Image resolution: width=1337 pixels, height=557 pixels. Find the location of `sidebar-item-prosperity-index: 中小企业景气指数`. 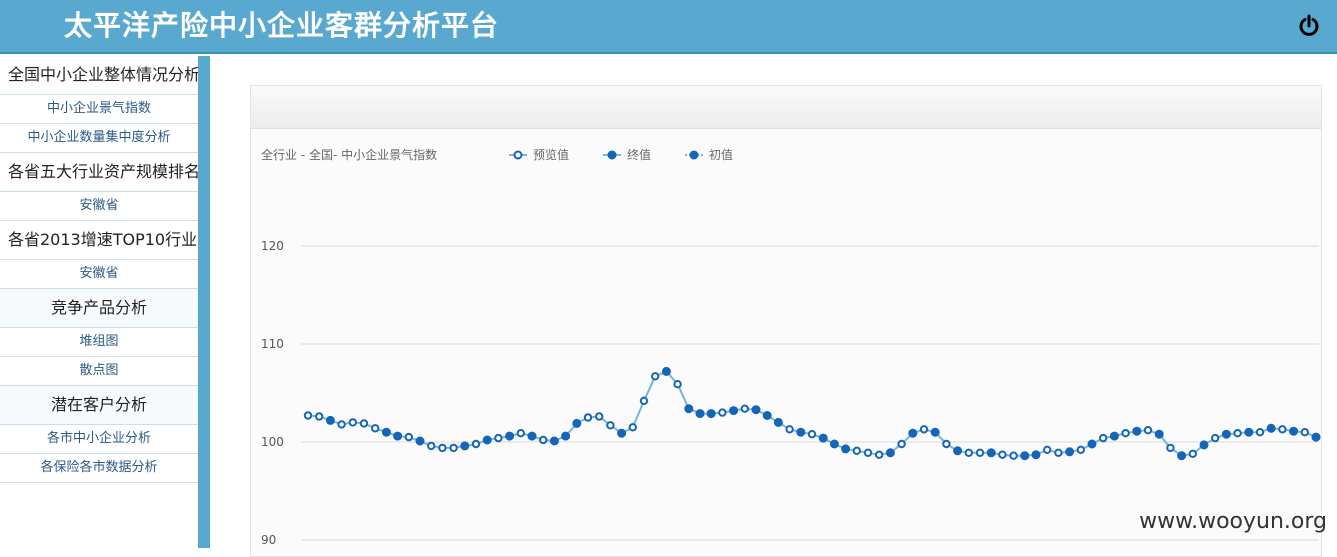

sidebar-item-prosperity-index: 中小企业景气指数 is located at coordinates (99, 109).